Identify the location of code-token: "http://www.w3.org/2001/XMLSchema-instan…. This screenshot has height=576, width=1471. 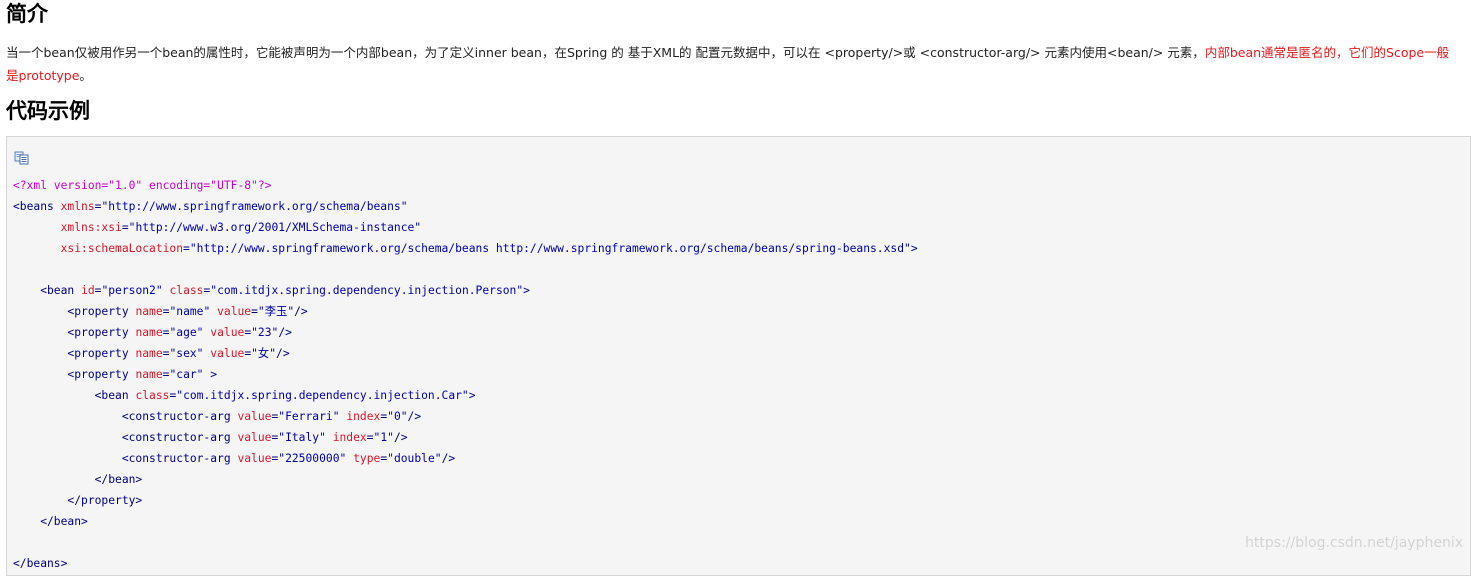
(275, 227).